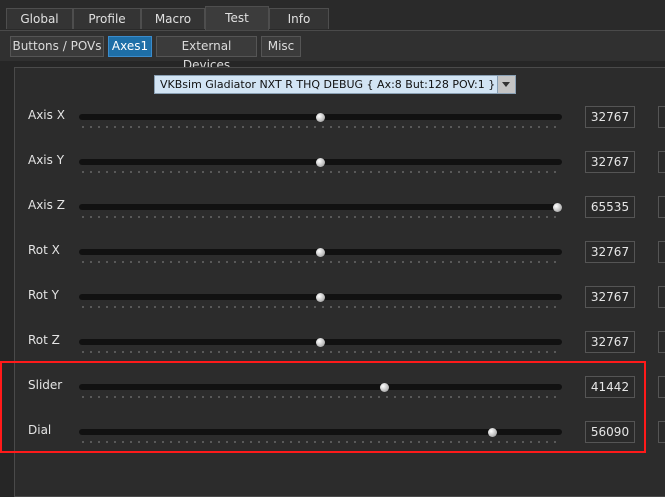 The height and width of the screenshot is (497, 665). Describe the element at coordinates (44, 340) in the screenshot. I see `axis-label-rot-z: Rot Z` at that location.